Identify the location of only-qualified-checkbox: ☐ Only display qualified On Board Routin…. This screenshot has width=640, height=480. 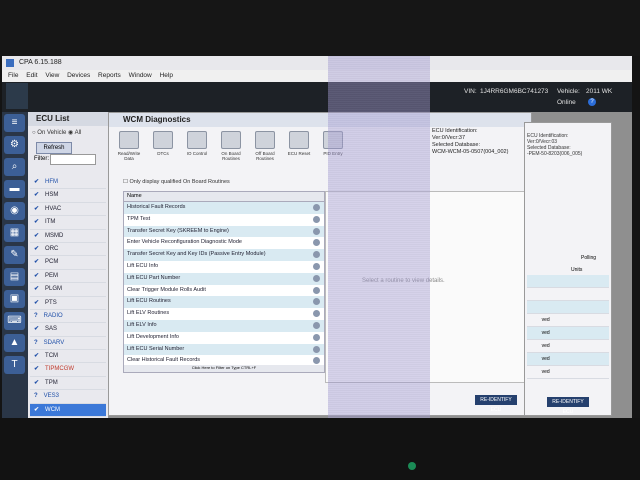
(176, 182).